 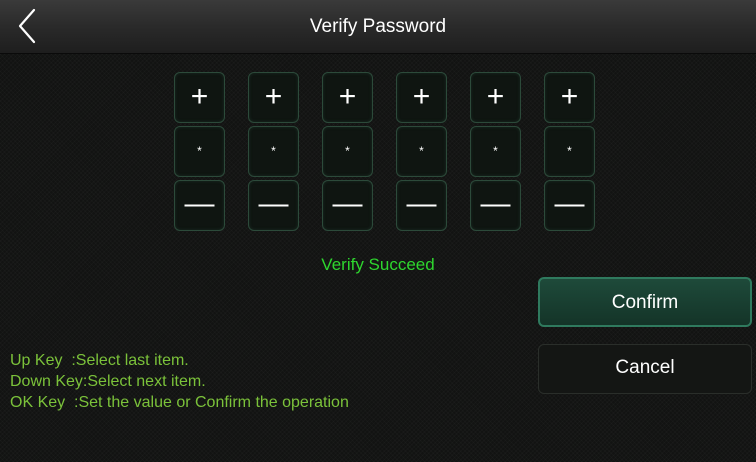 What do you see at coordinates (273, 205) in the screenshot?
I see `digit-2-decrement-button: —` at bounding box center [273, 205].